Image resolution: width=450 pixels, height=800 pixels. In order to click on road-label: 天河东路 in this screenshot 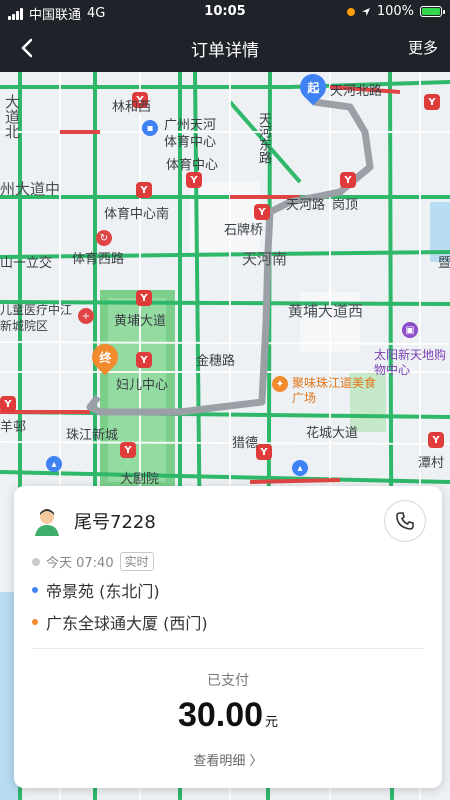, I will do `click(263, 138)`.